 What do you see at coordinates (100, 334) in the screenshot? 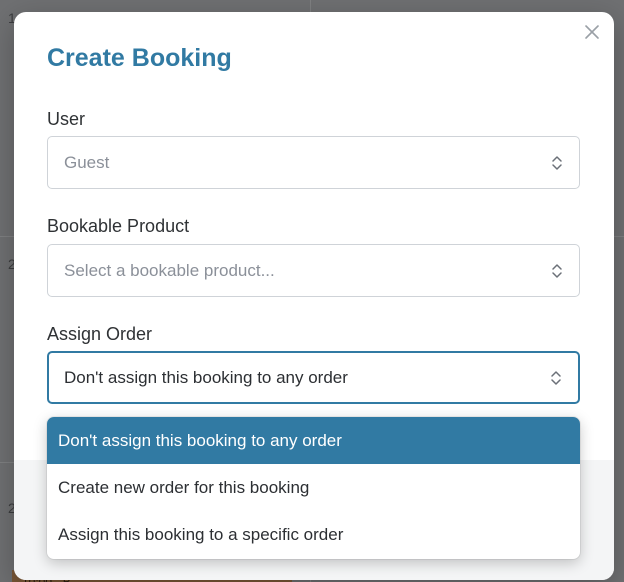
I see `order-label: Assign Order` at bounding box center [100, 334].